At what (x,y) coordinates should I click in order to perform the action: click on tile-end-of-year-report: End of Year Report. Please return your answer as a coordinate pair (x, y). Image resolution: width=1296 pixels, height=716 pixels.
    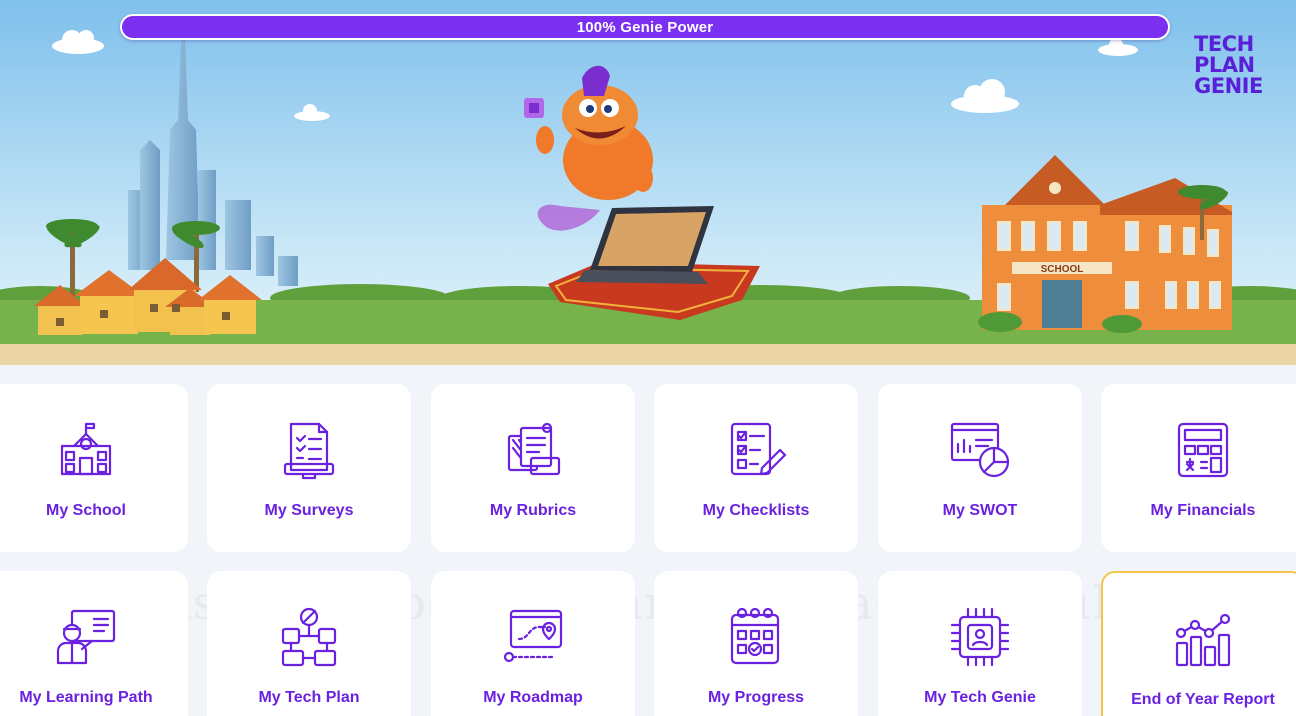
    Looking at the image, I should click on (1198, 643).